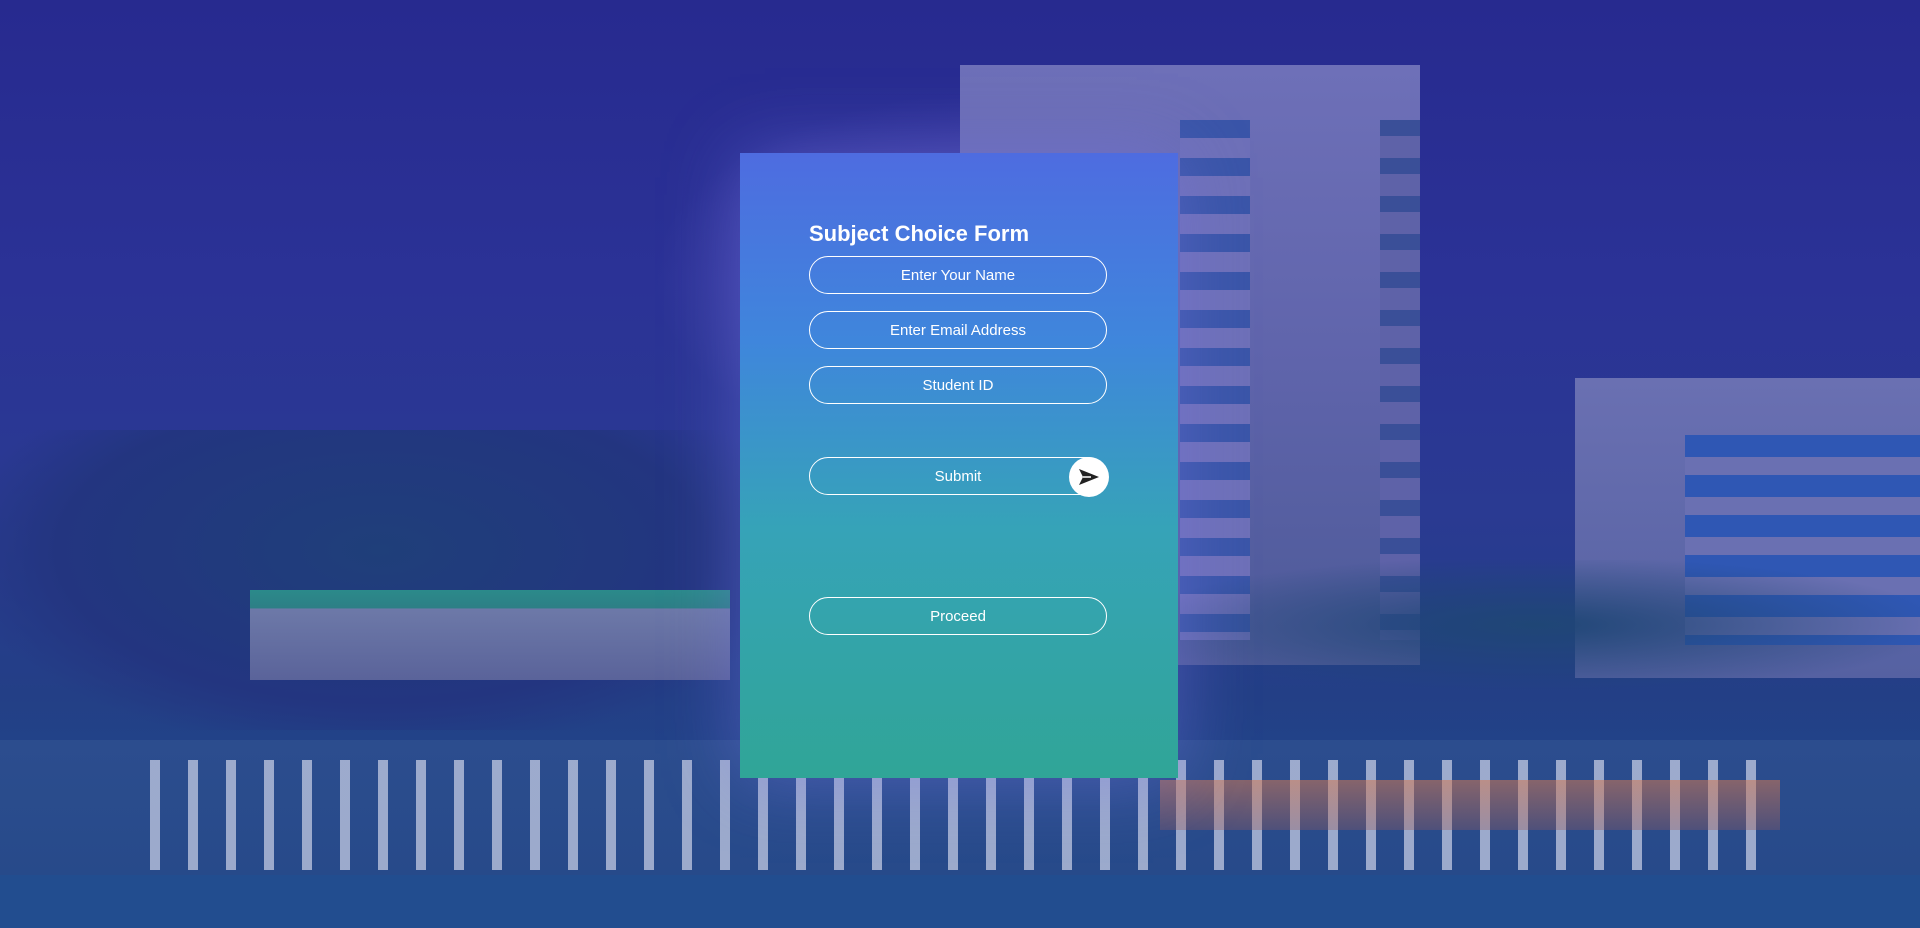  I want to click on bottom-band, so click(960, 901).